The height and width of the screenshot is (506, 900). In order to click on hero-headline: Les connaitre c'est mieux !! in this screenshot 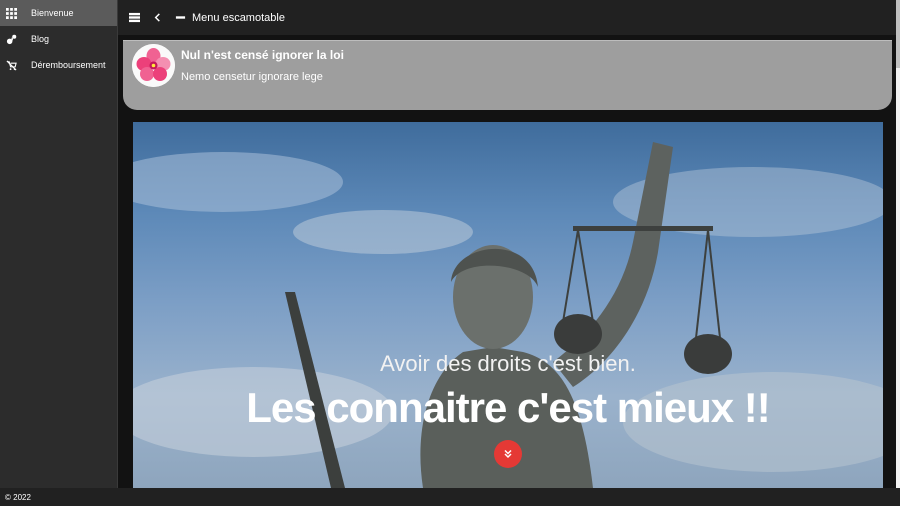, I will do `click(508, 407)`.